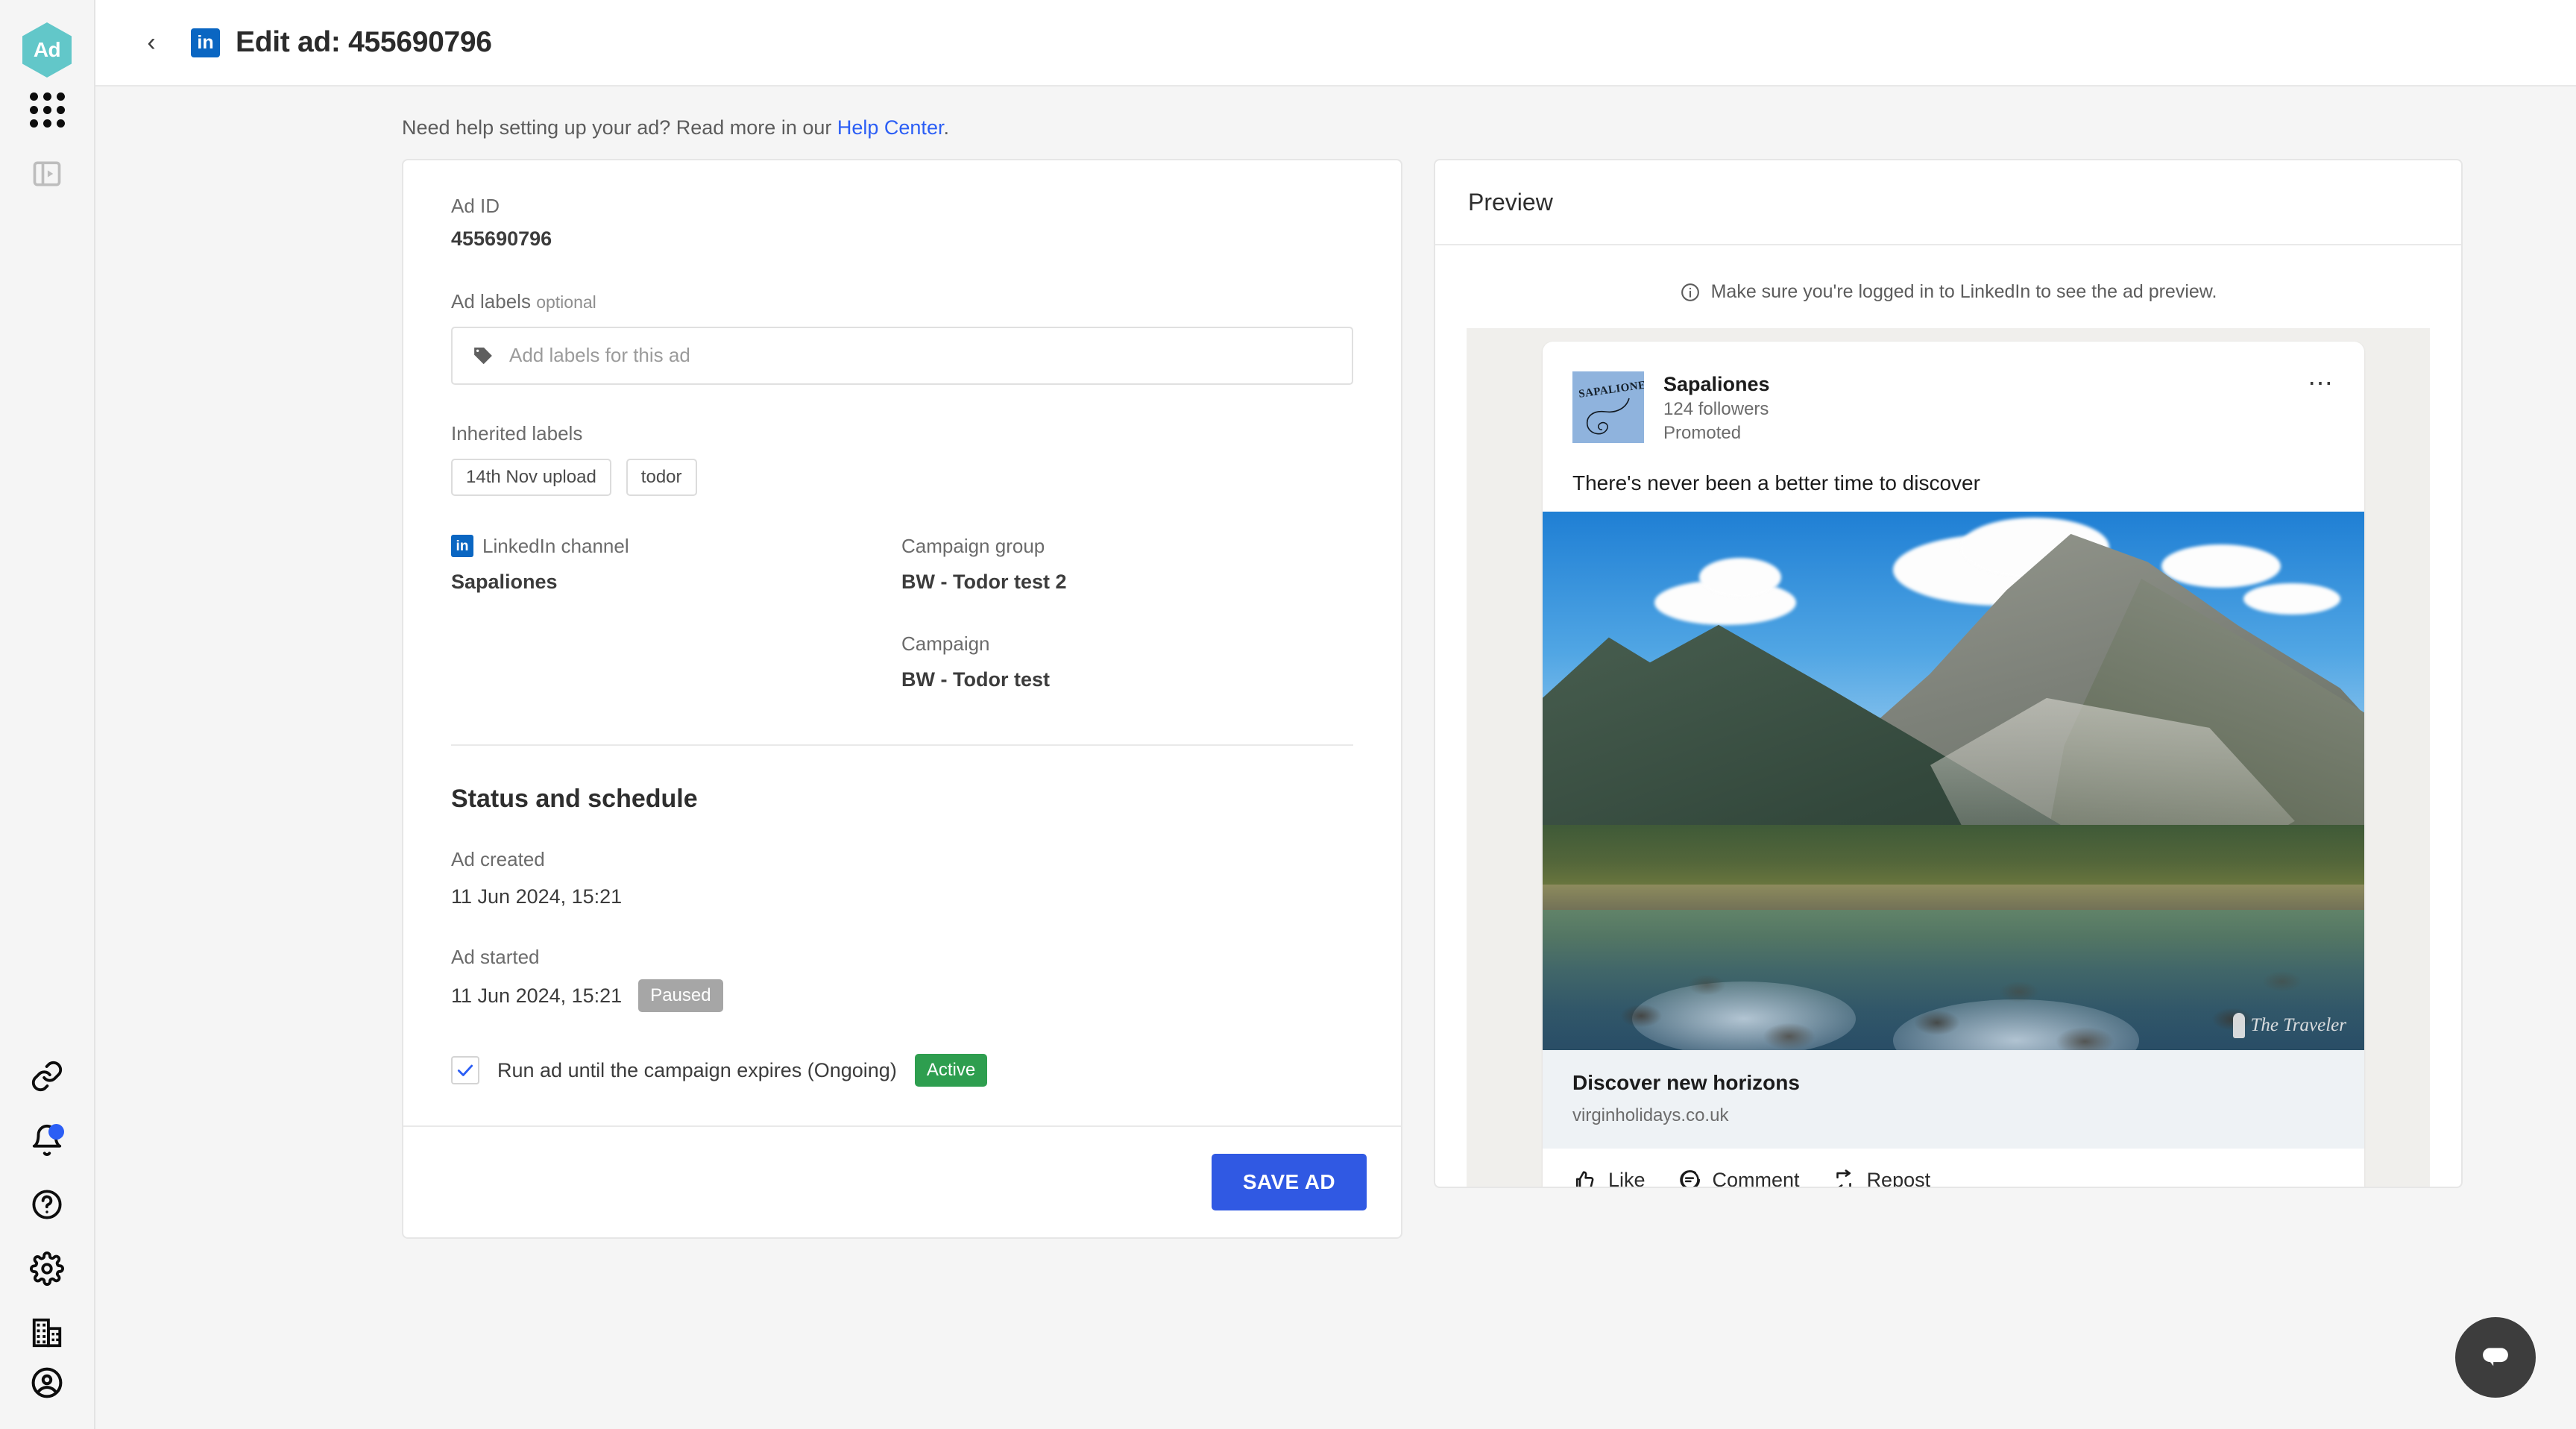  What do you see at coordinates (1843, 1178) in the screenshot?
I see `repost-icon` at bounding box center [1843, 1178].